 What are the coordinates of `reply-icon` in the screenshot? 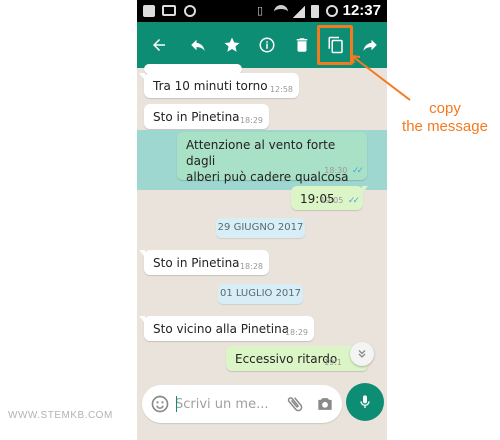 It's located at (198, 45).